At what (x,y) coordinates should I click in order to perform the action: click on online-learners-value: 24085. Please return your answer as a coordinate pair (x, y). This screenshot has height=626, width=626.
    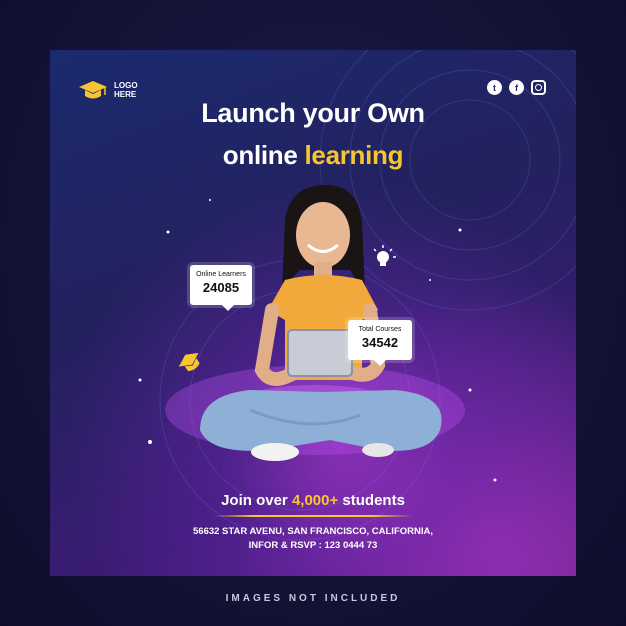
    Looking at the image, I should click on (221, 287).